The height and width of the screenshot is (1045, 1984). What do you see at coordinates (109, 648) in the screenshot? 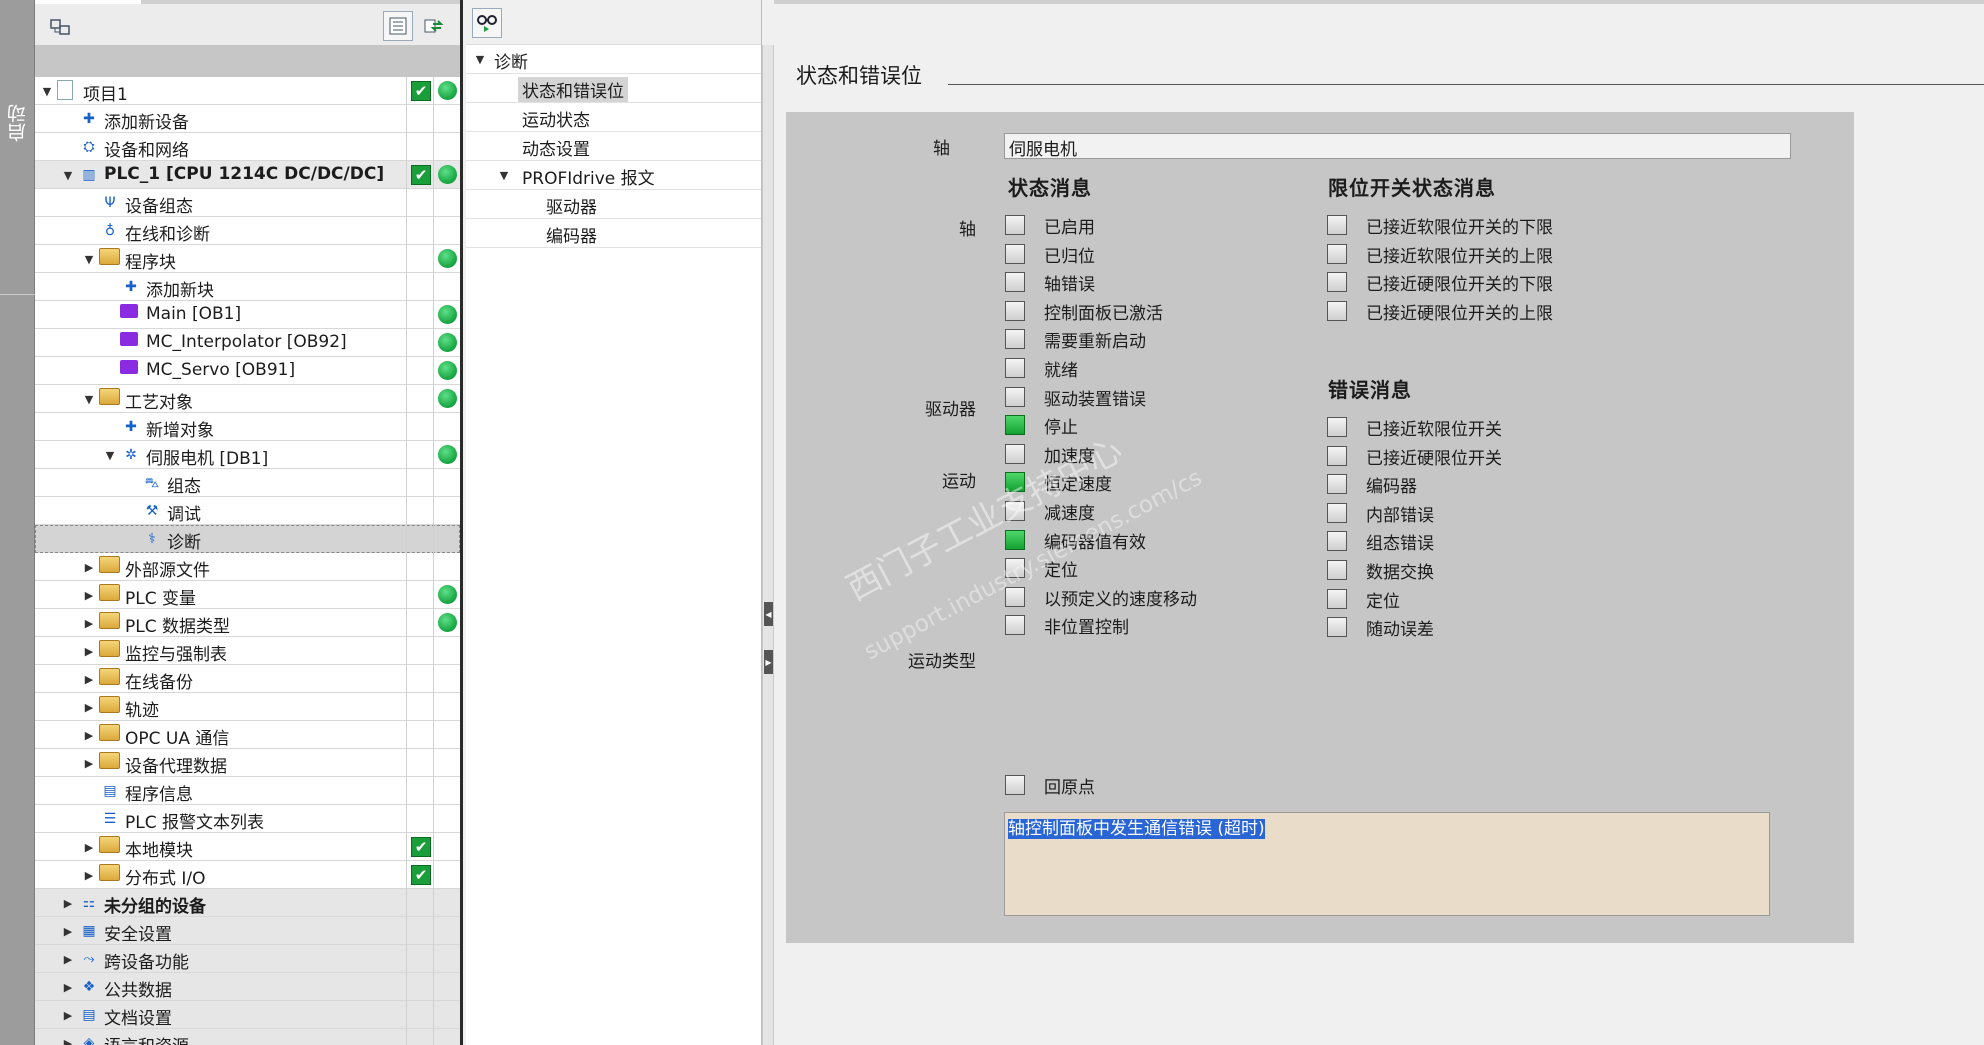
I see `folder-icon` at bounding box center [109, 648].